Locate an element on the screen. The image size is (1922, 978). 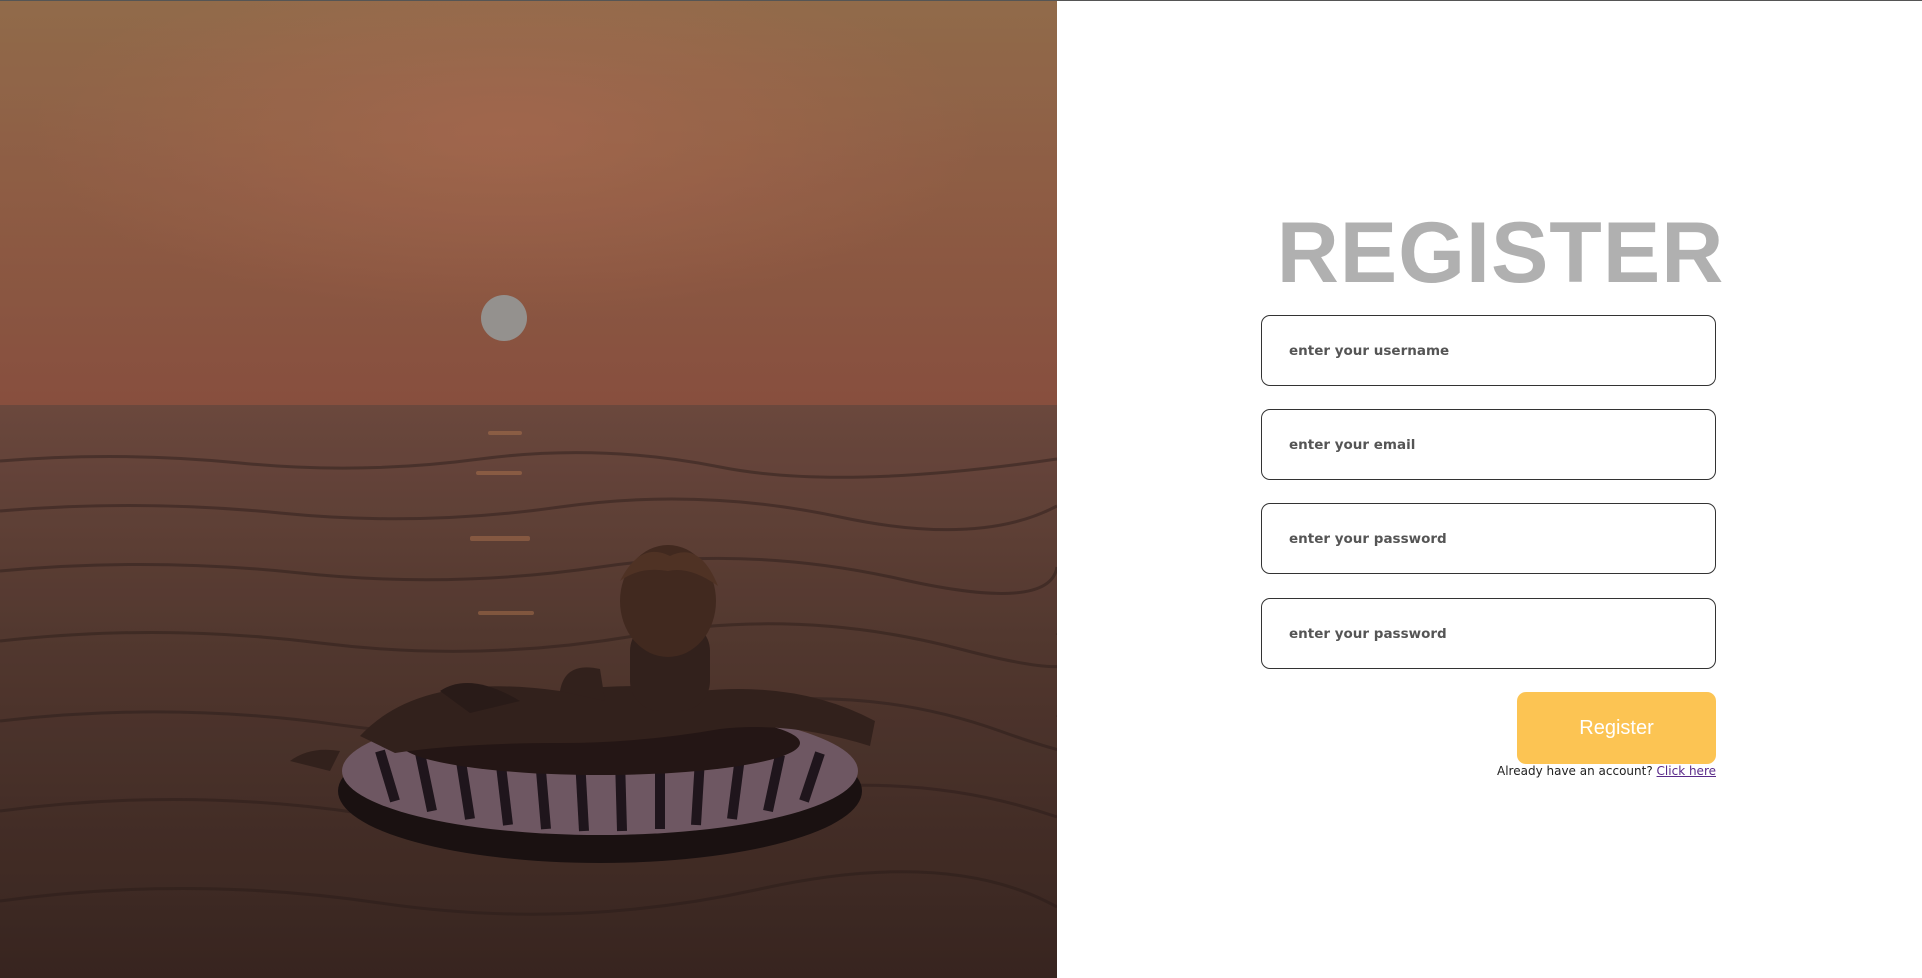
confirm-password-input is located at coordinates (1488, 633).